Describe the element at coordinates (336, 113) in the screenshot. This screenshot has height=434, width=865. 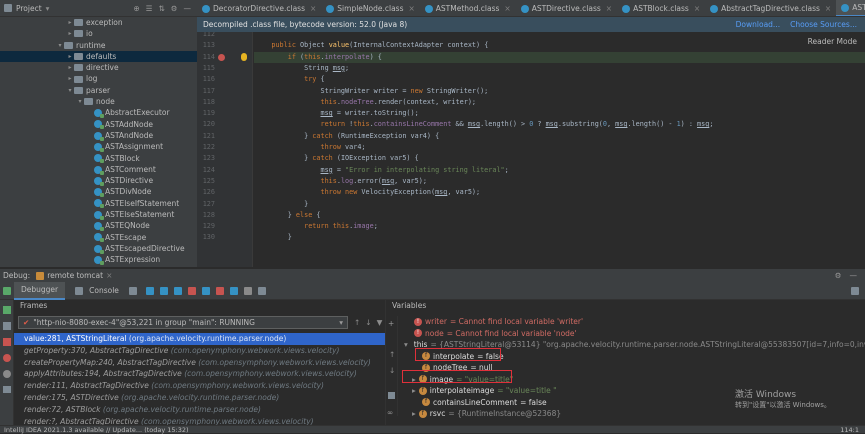
I see `code-line: msg = writer.toString();` at that location.